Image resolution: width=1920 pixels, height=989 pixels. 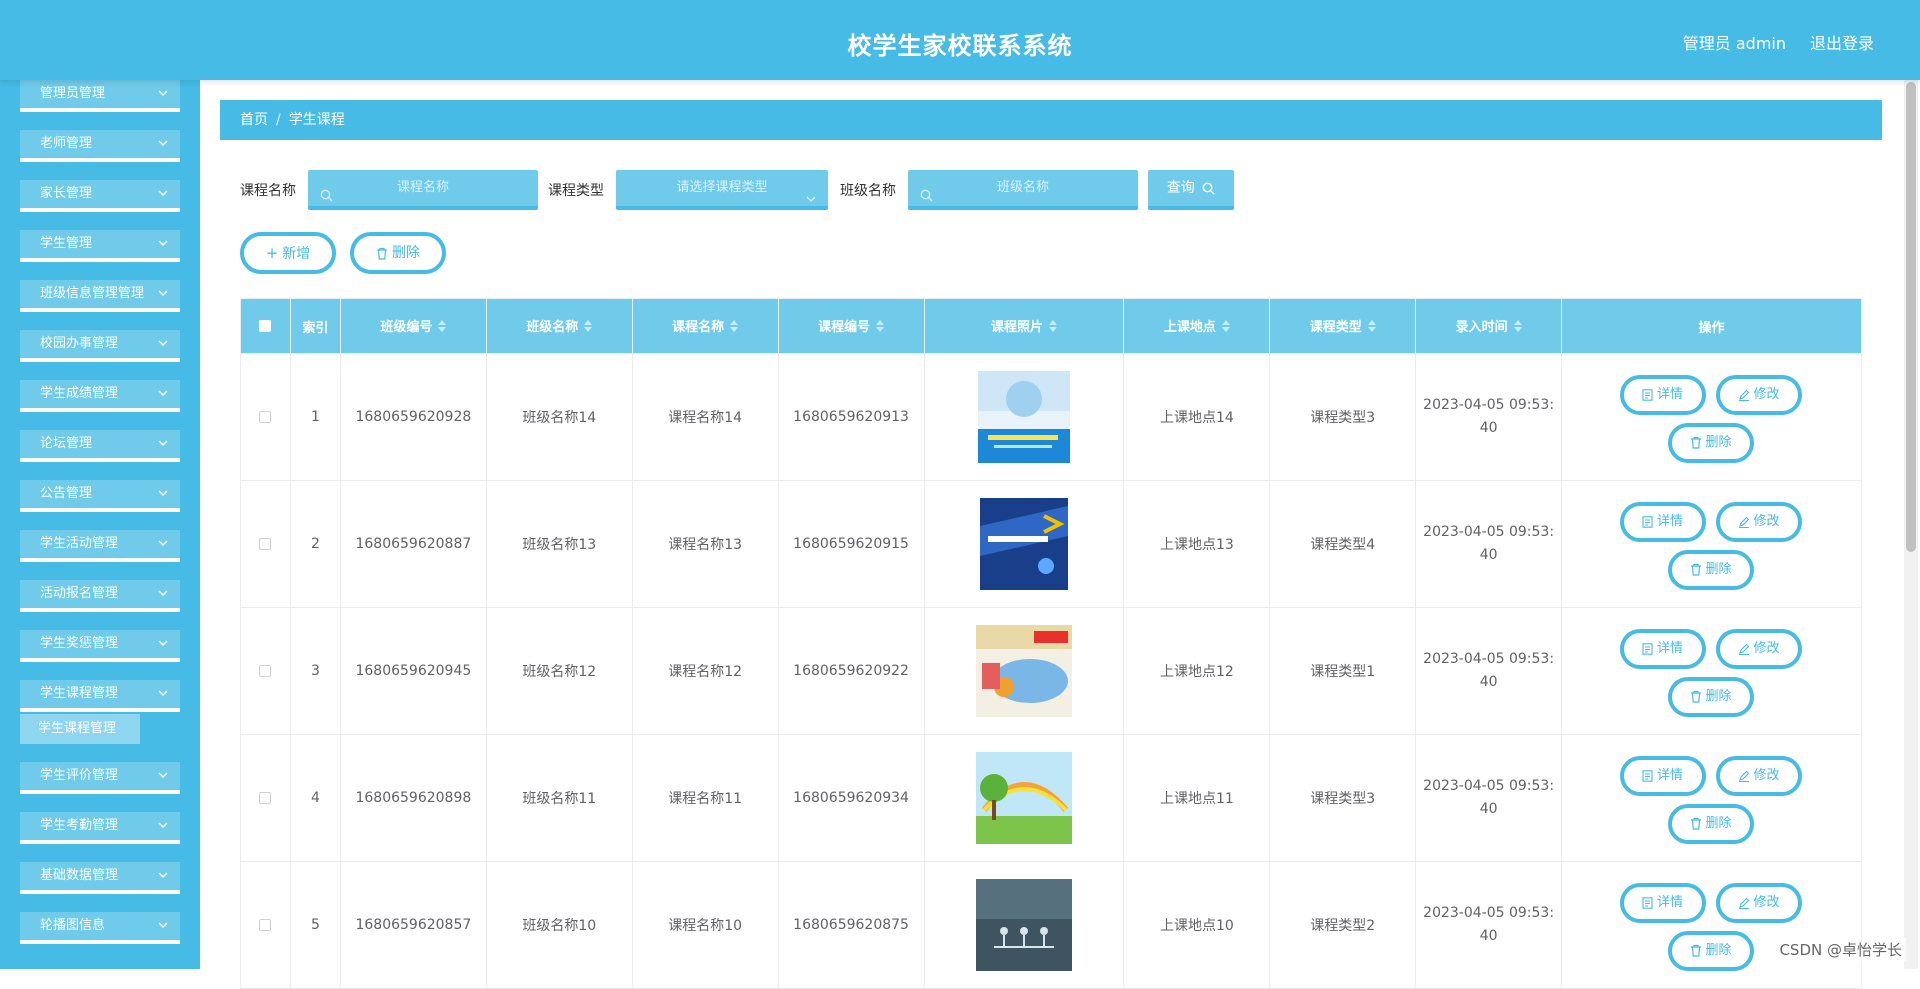 I want to click on sidebar-item-signup: 活动报名管理, so click(x=100, y=596).